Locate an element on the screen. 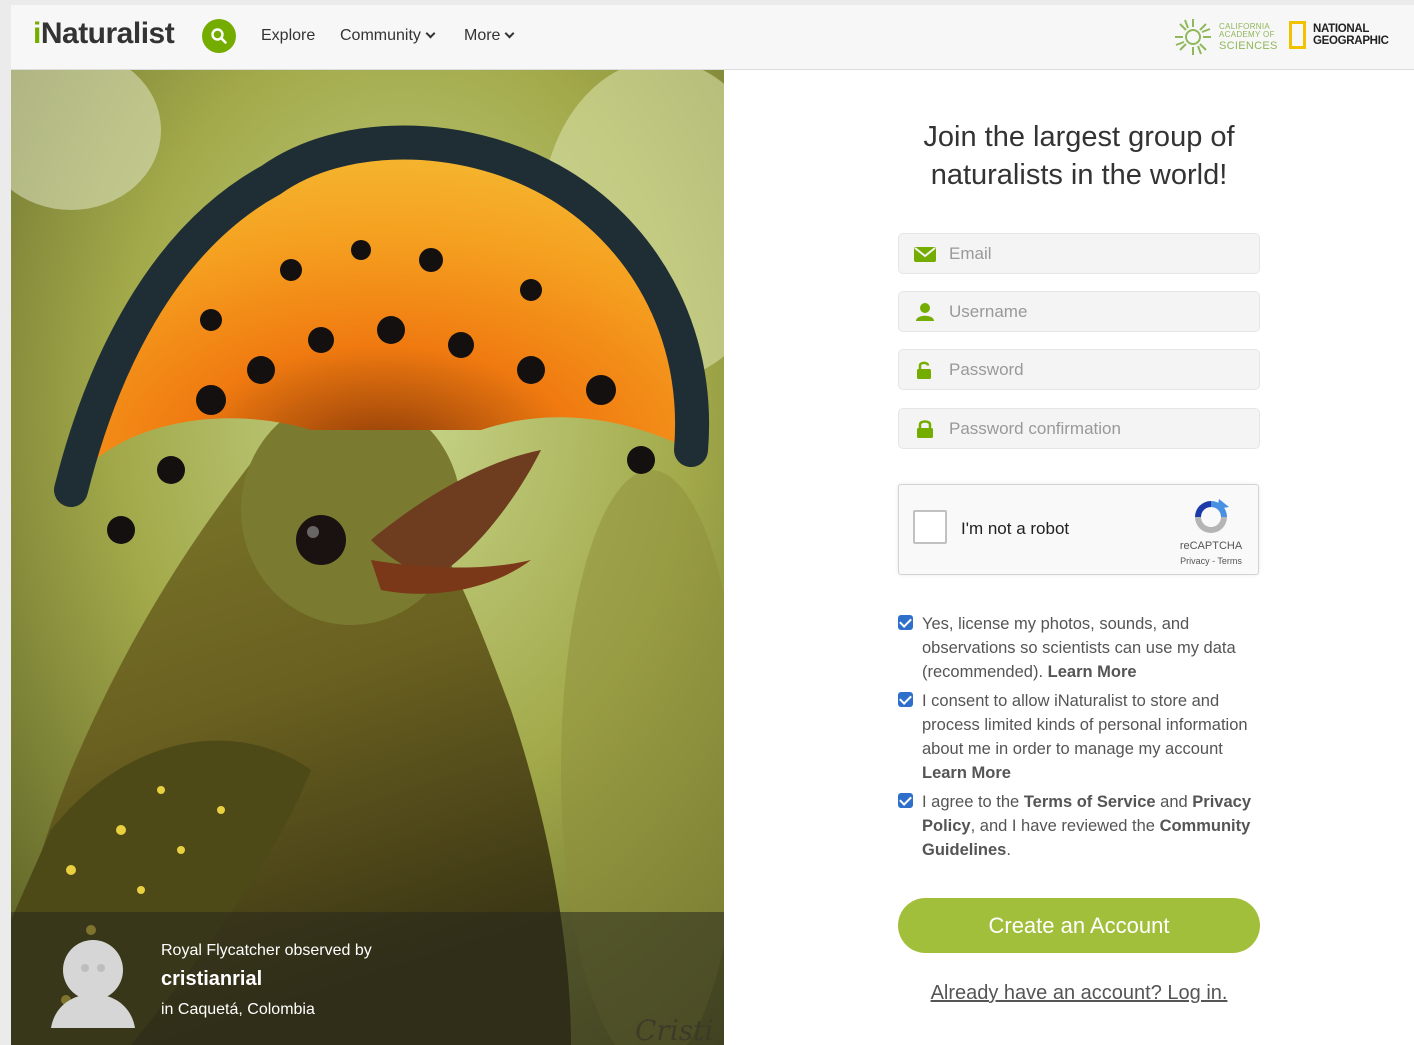 The width and height of the screenshot is (1414, 1045). password-confirmation-input is located at coordinates (1101, 428).